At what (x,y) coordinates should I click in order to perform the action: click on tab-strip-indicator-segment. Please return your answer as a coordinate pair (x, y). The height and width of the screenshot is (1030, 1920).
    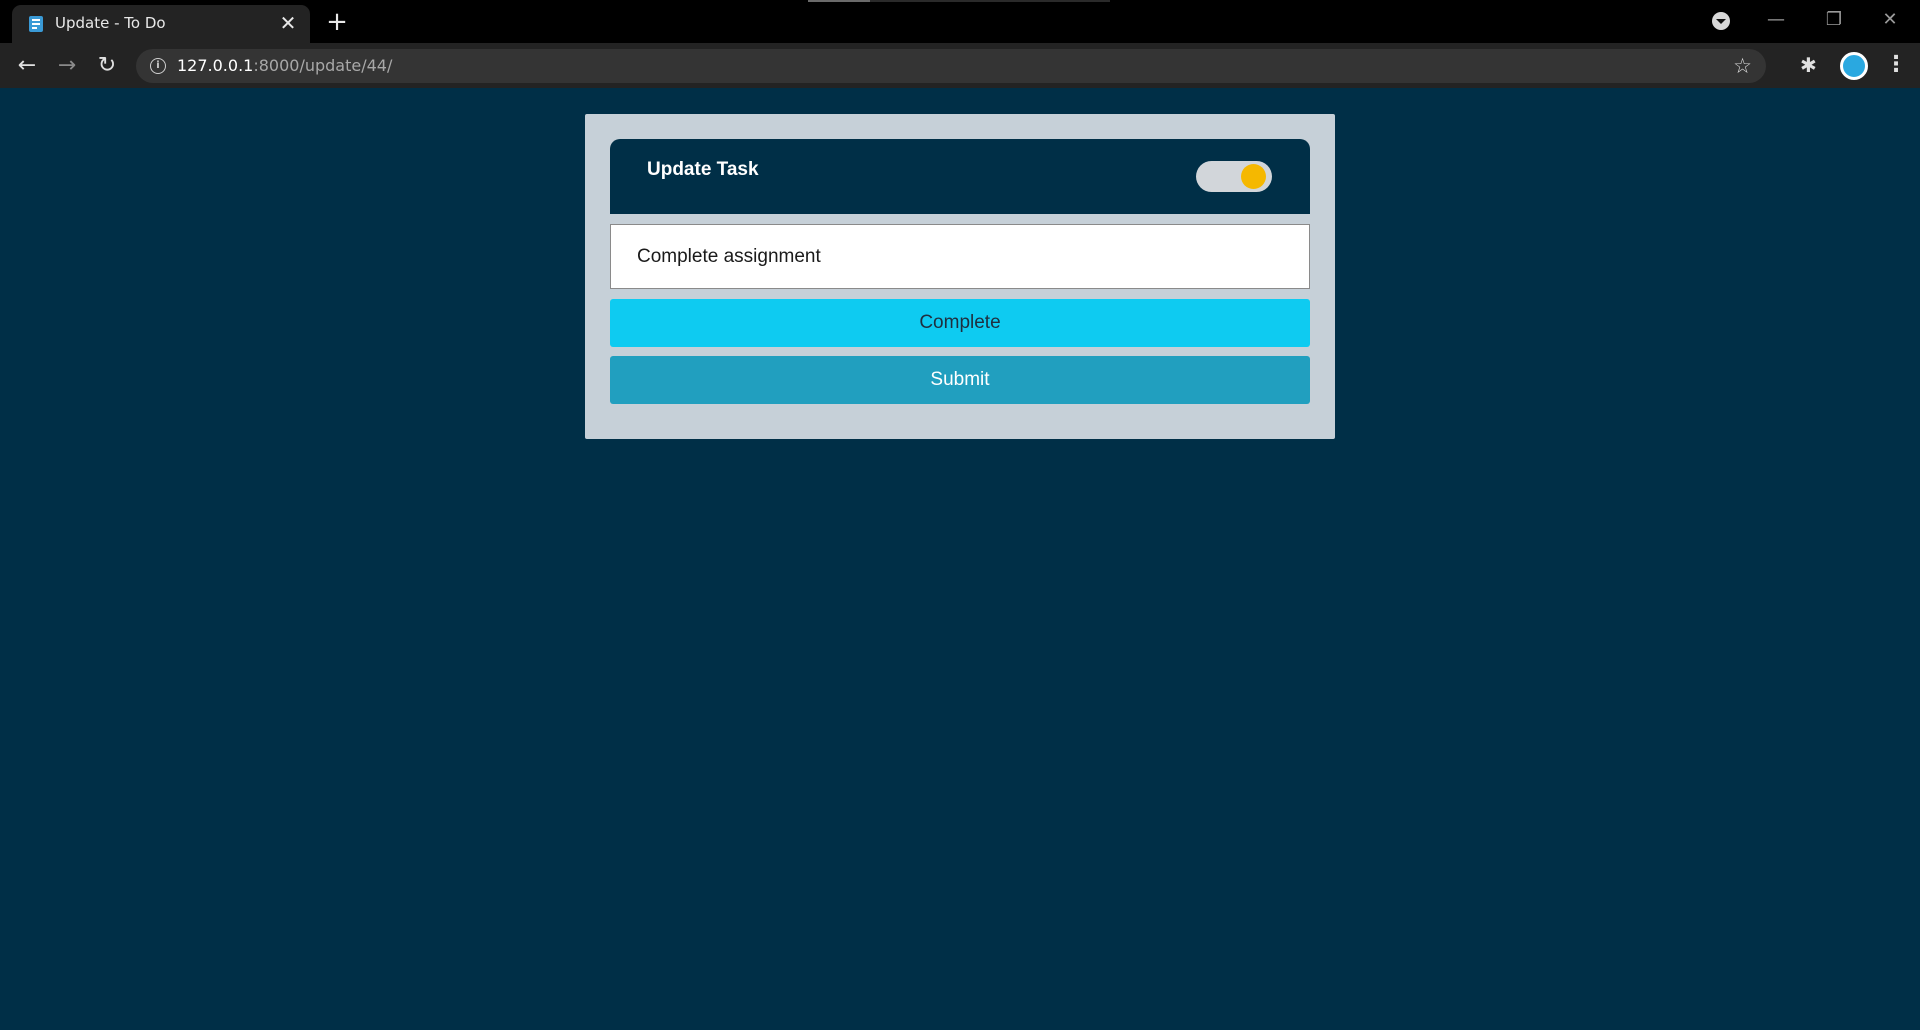
    Looking at the image, I should click on (839, 1).